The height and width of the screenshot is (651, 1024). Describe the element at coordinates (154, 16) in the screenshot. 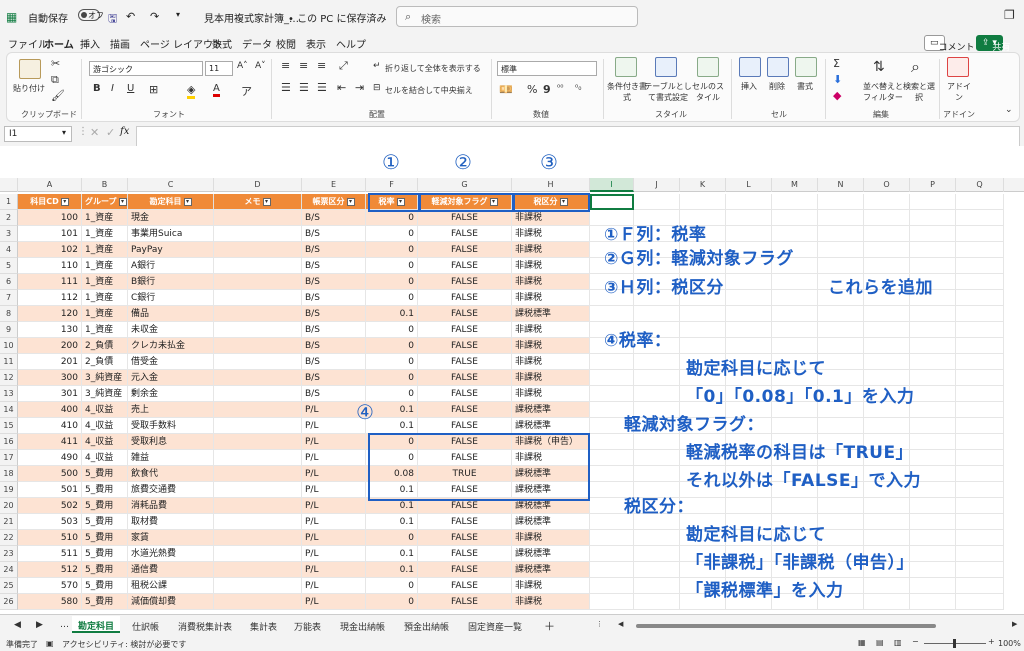

I see `redo-icon: ↷` at that location.